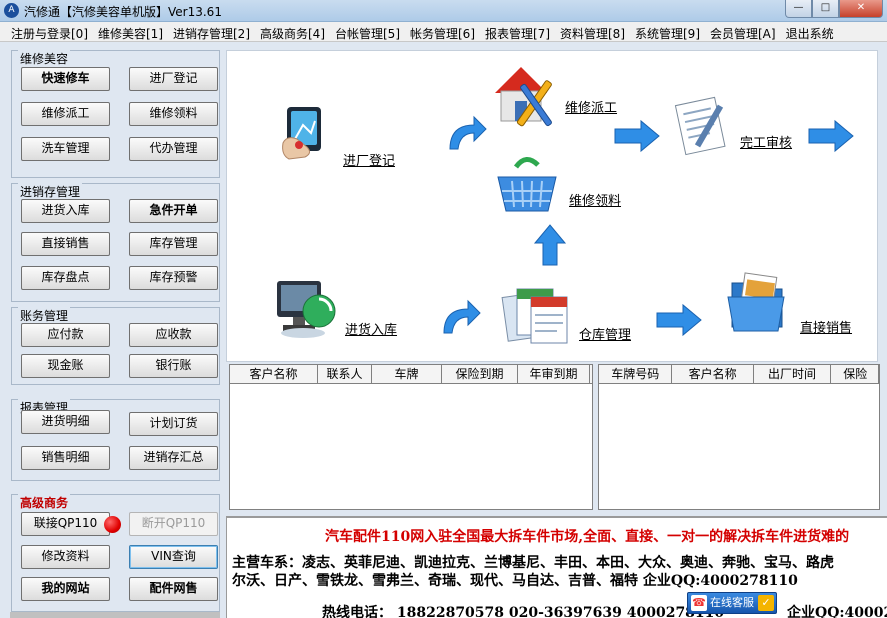 Image resolution: width=887 pixels, height=618 pixels. What do you see at coordinates (112, 524) in the screenshot?
I see `connection-status-icon` at bounding box center [112, 524].